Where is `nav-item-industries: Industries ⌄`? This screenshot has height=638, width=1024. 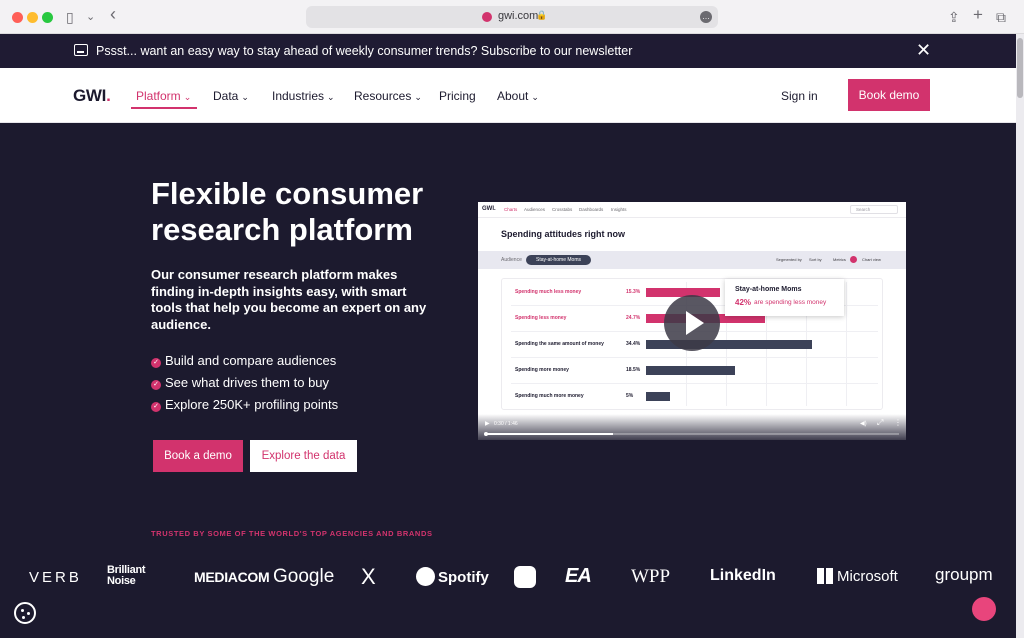
nav-item-industries: Industries ⌄ is located at coordinates (303, 96).